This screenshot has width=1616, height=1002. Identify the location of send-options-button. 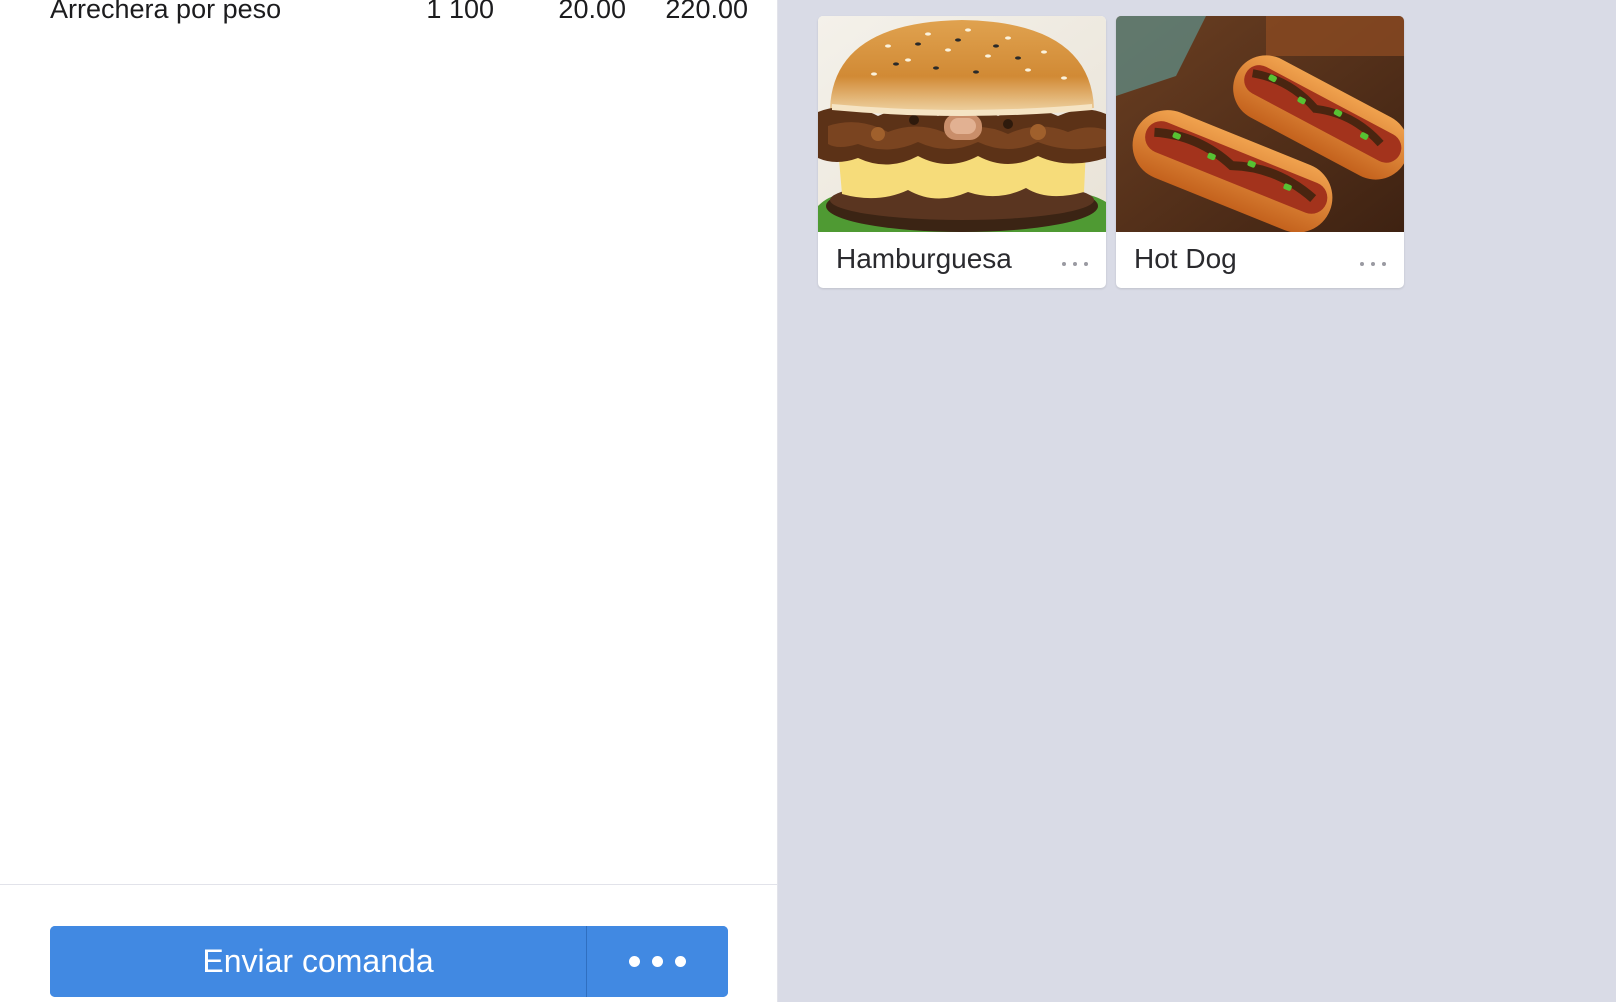
(657, 961).